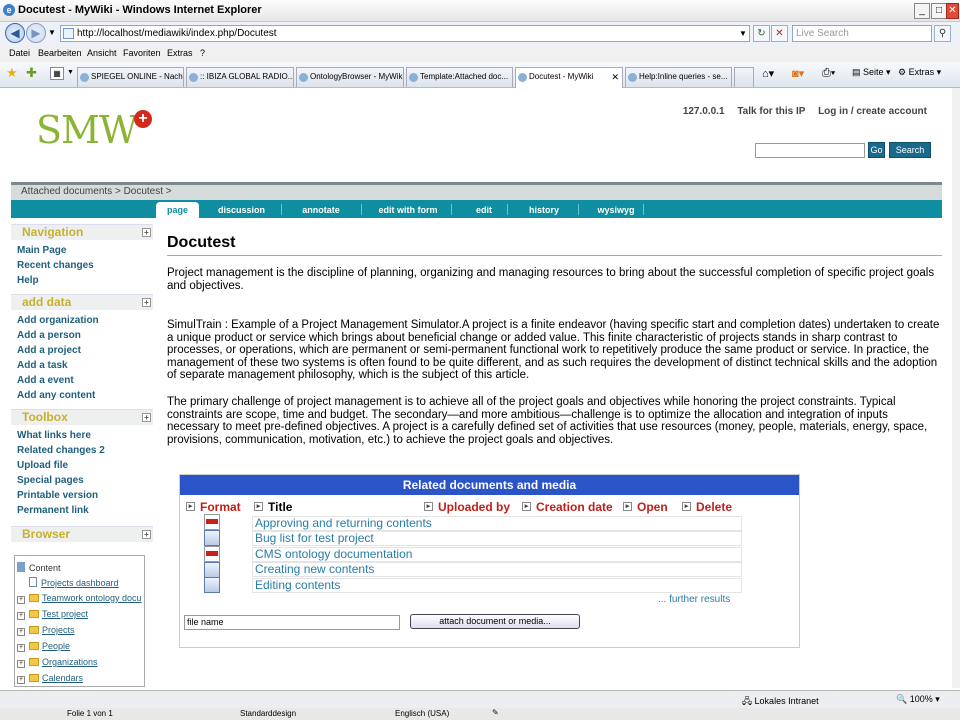 The image size is (960, 720). I want to click on sidebar-item-add-event: Add a event, so click(45, 380).